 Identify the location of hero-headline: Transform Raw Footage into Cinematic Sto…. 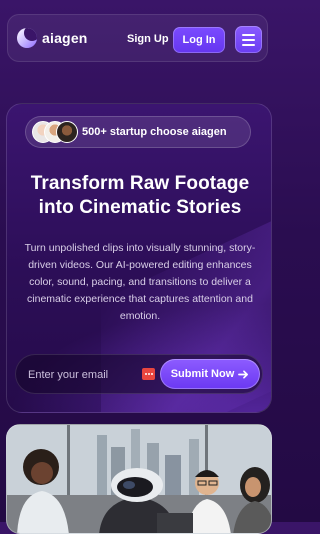
(140, 196).